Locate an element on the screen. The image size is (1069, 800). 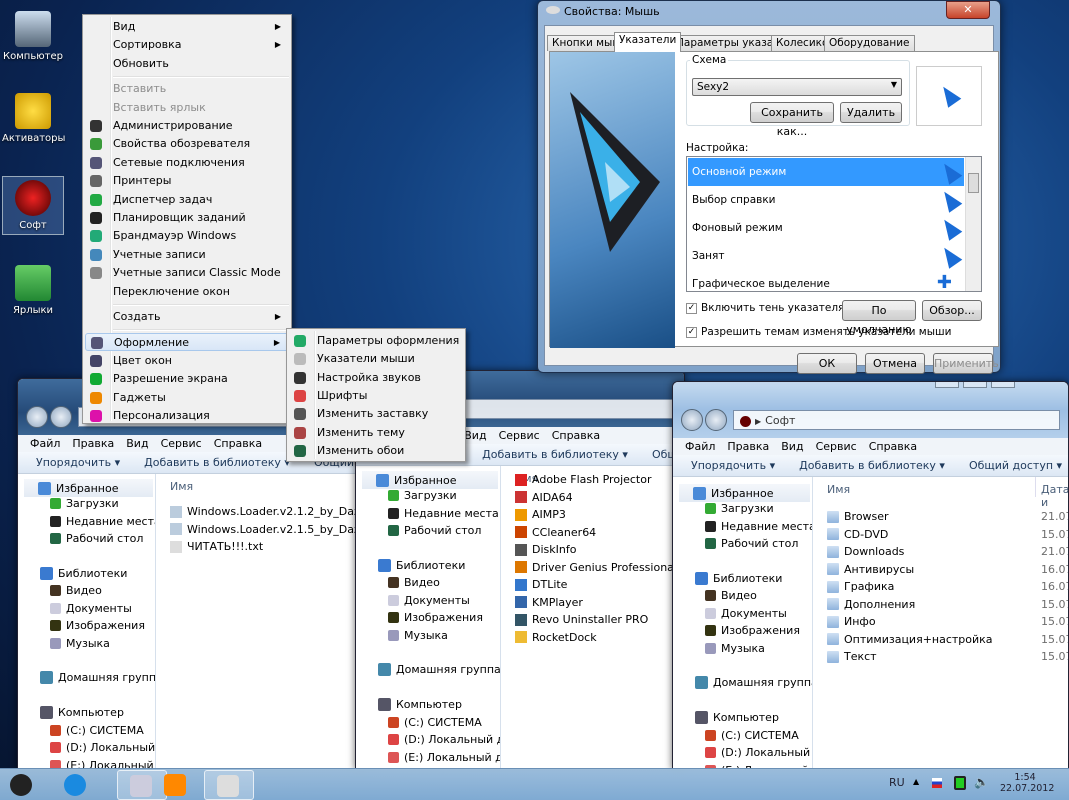
desktop-icon-2: Софт is located at coordinates (33, 205).